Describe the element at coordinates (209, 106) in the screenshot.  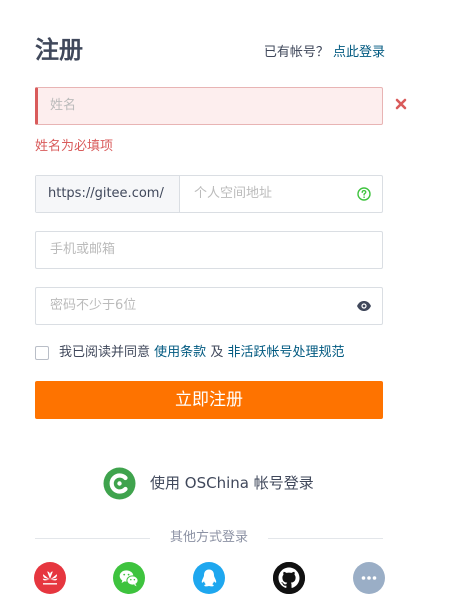
I see `name-input: 姓名` at that location.